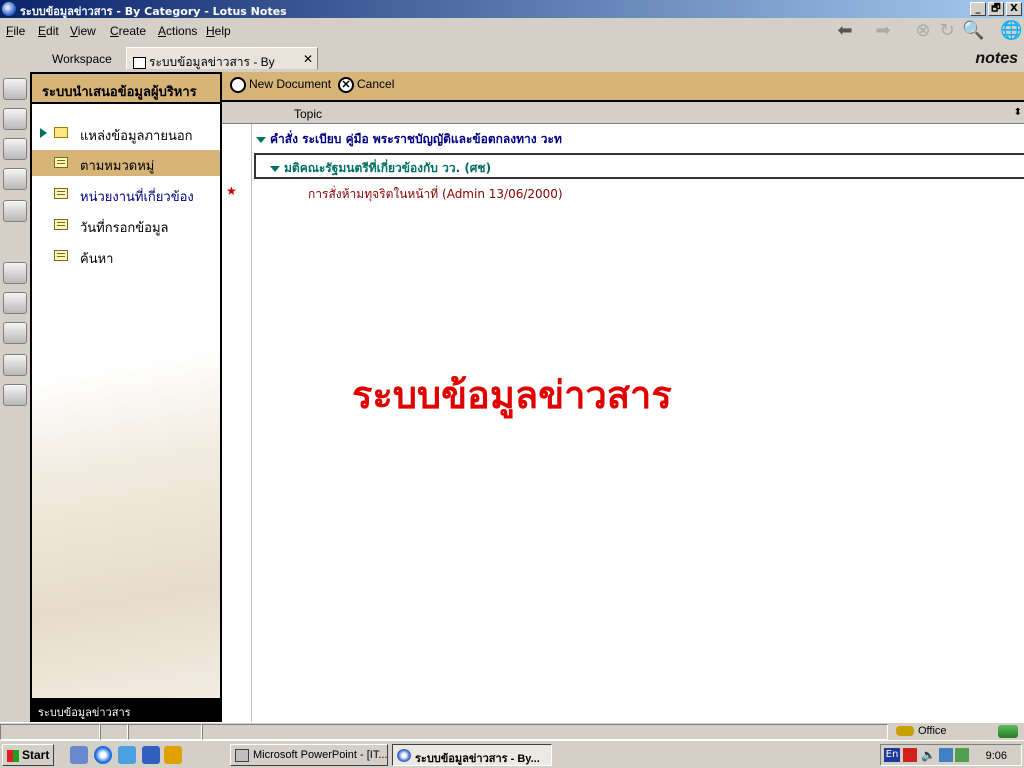  I want to click on nav-item-by-category: ตามหมวดหมู่, so click(126, 163).